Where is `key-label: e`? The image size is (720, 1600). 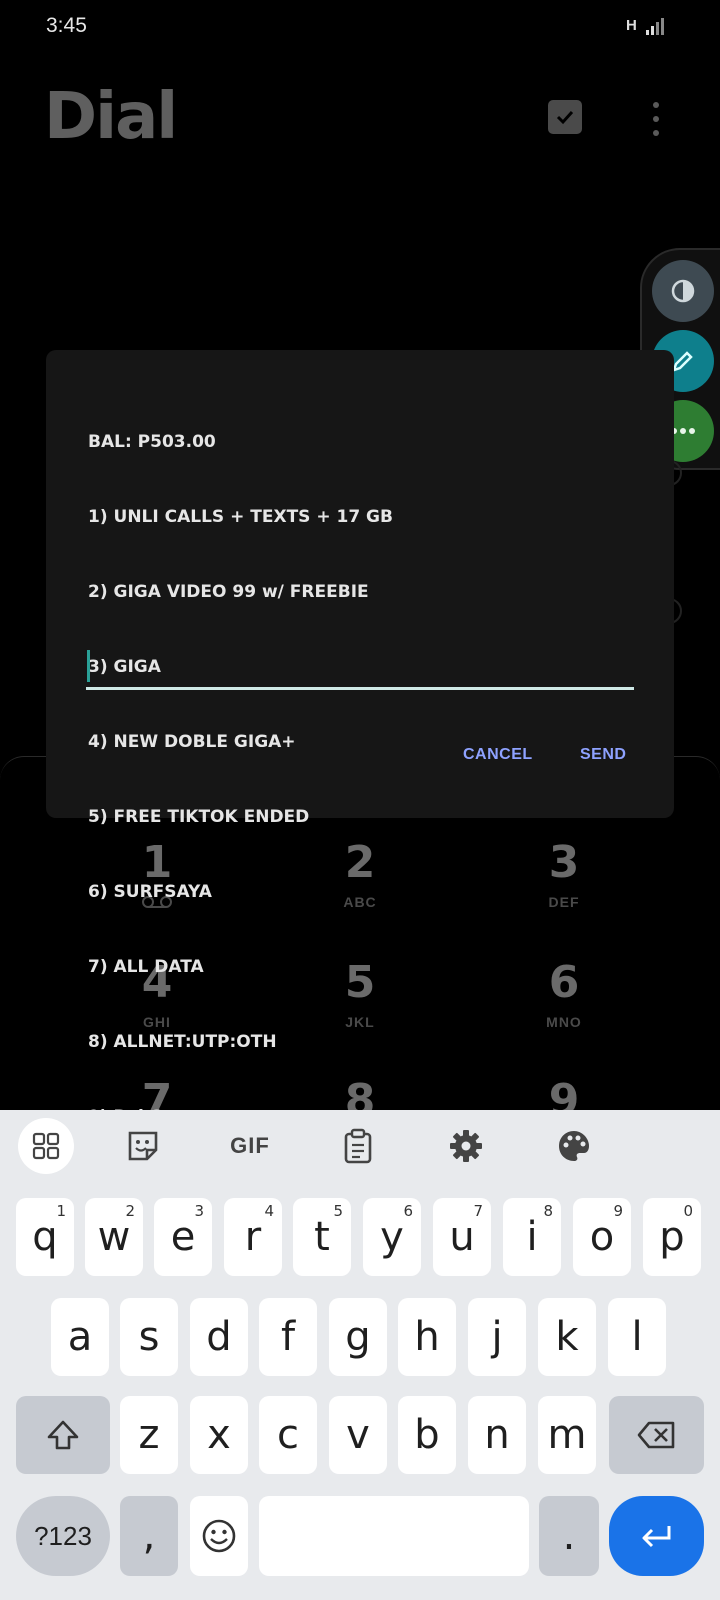 key-label: e is located at coordinates (183, 1237).